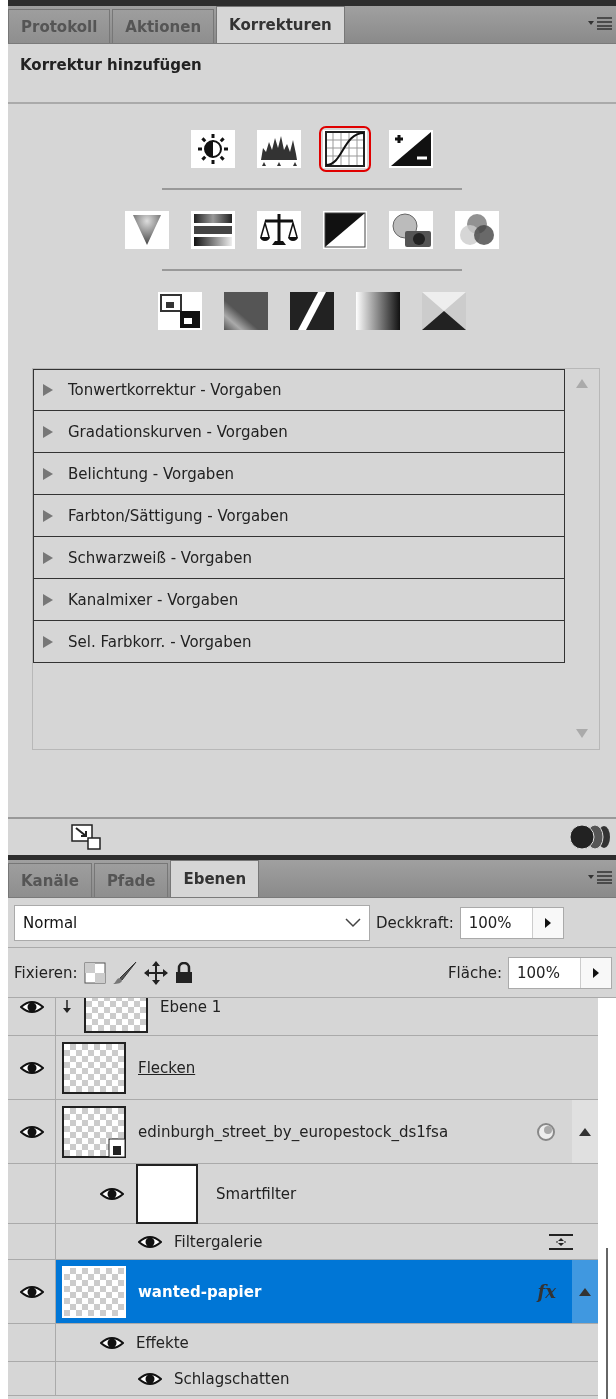 Image resolution: width=616 pixels, height=1399 pixels. I want to click on lock-icon, so click(183, 972).